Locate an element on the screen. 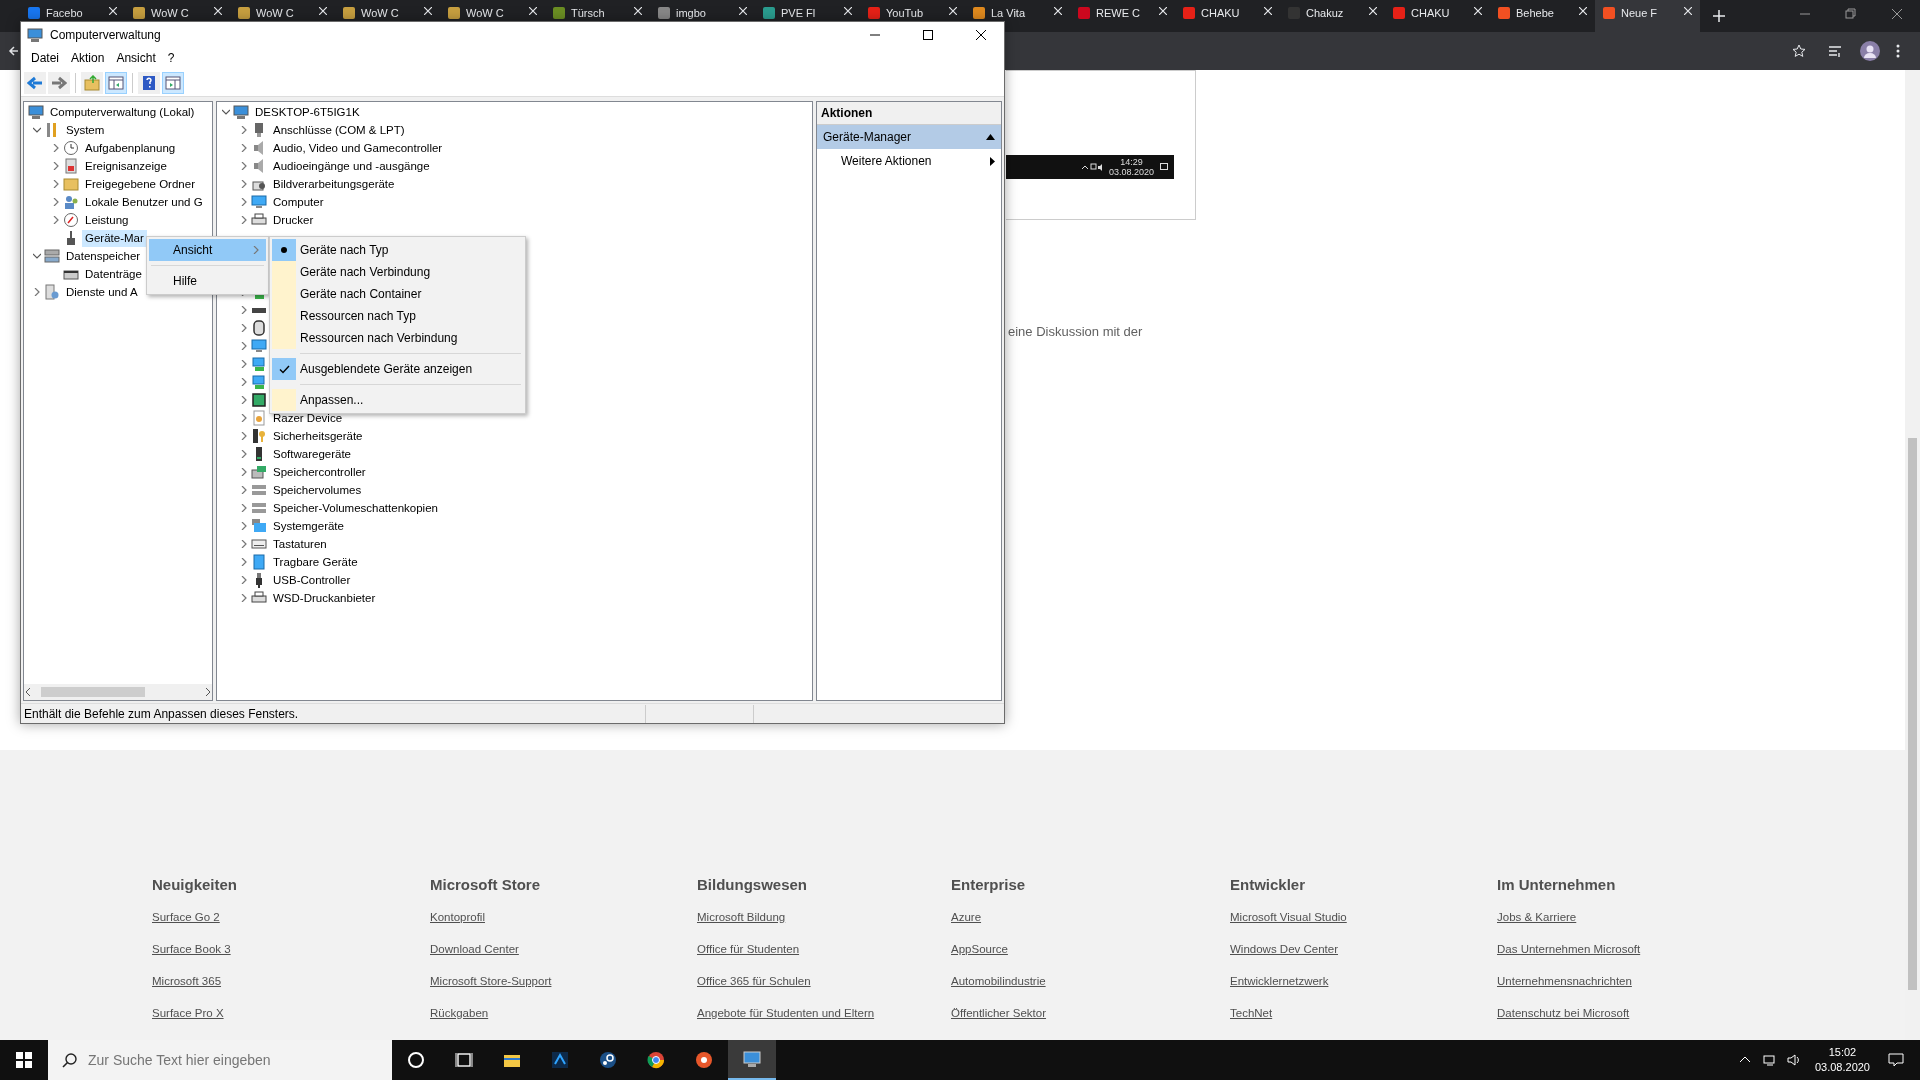 The image size is (1920, 1080). footer-link: Office 365 für Schulen is located at coordinates (754, 988).